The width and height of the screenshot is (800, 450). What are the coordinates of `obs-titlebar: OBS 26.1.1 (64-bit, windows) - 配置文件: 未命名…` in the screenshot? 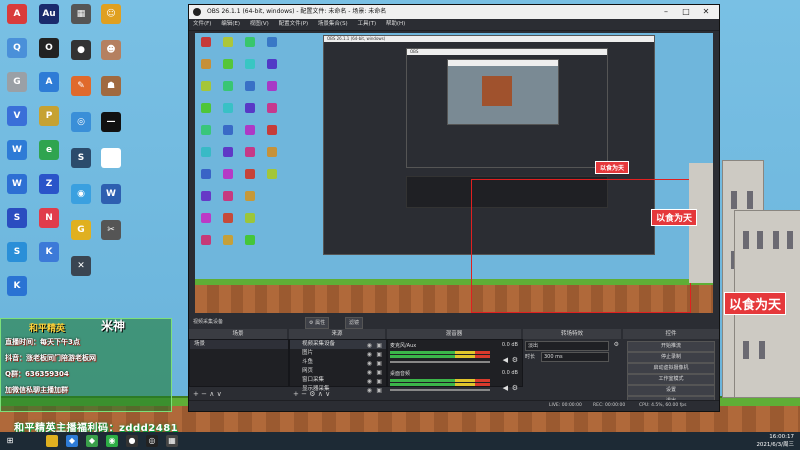 It's located at (454, 12).